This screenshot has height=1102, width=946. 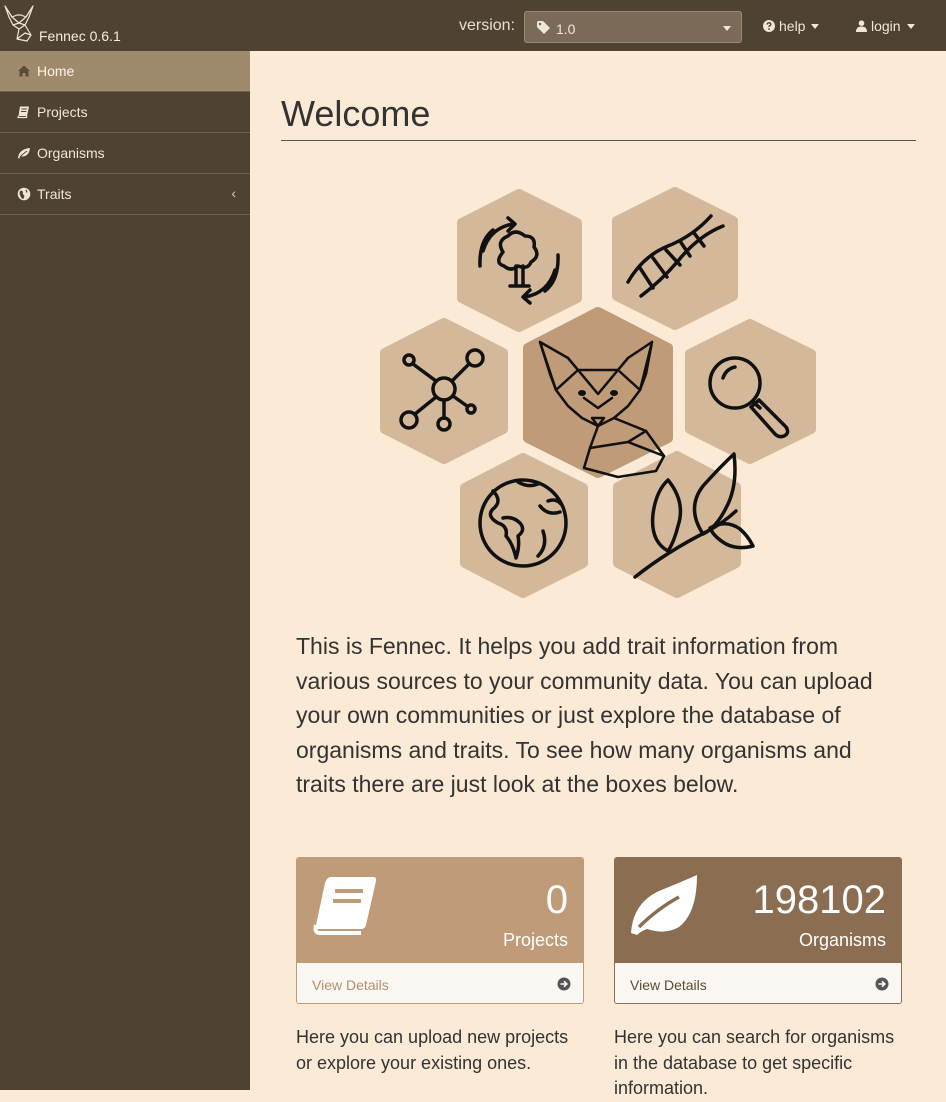 What do you see at coordinates (125, 153) in the screenshot?
I see `sidebar-item-organisms: Organisms` at bounding box center [125, 153].